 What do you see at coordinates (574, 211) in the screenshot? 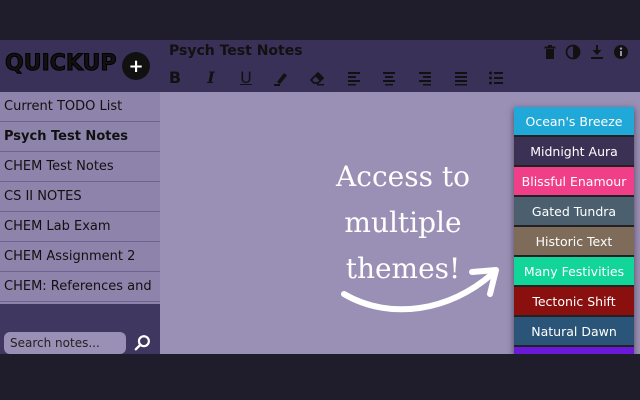
I see `theme-option: Gated Tundra` at bounding box center [574, 211].